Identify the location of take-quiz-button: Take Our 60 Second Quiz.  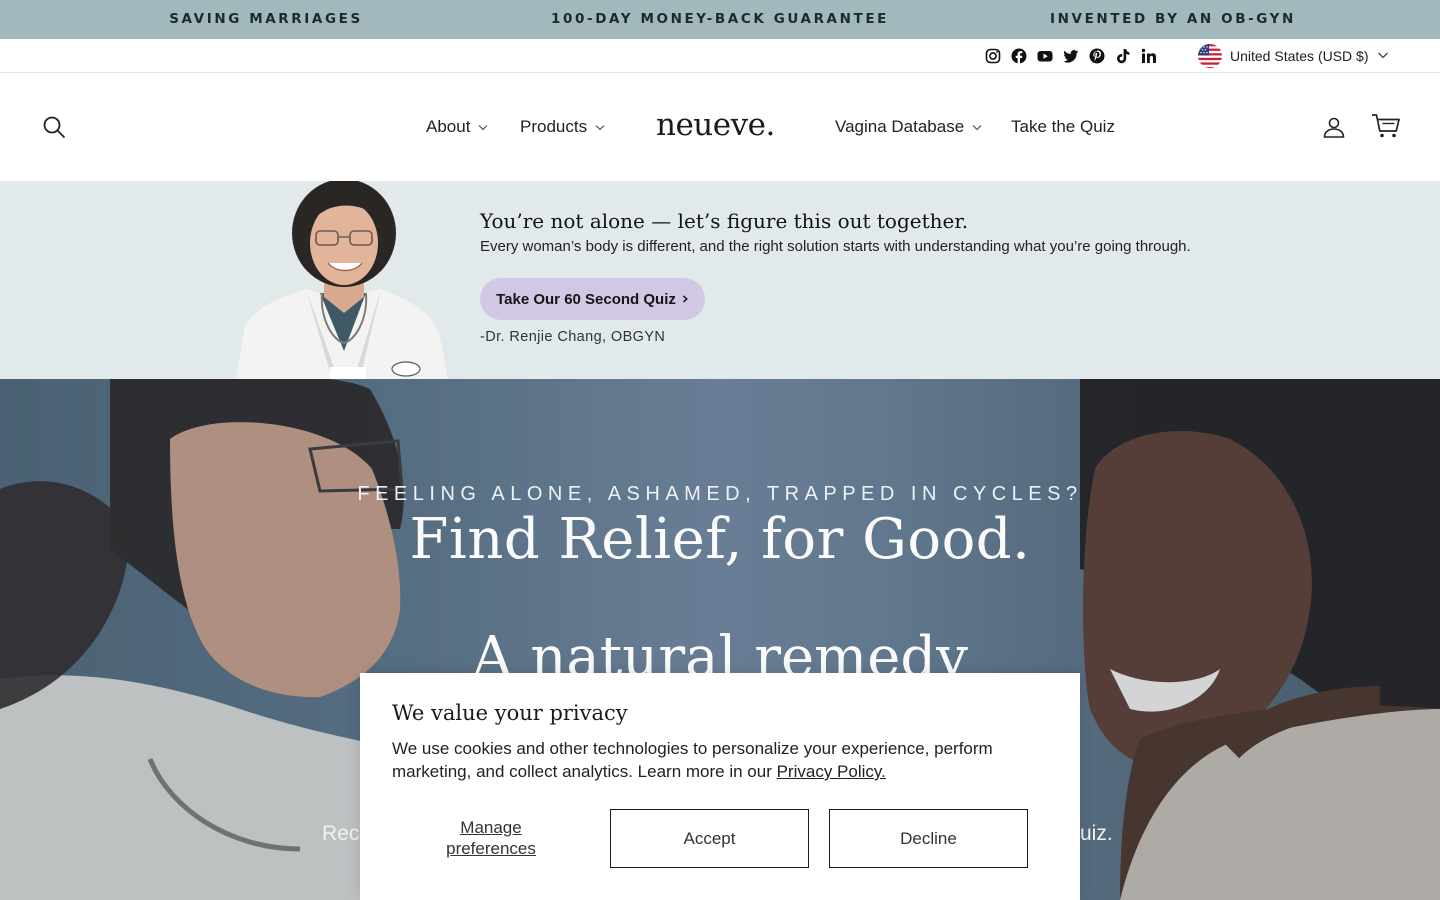
(592, 299).